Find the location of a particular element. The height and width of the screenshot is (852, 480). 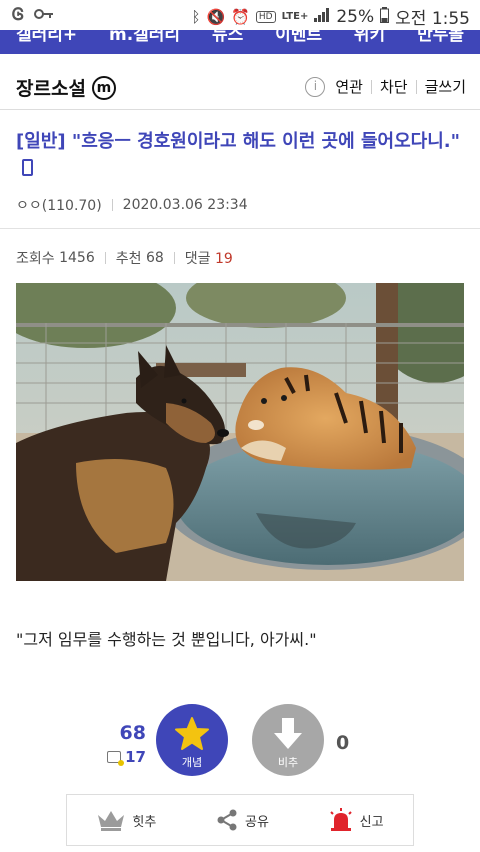

mobile-icon is located at coordinates (27, 167).